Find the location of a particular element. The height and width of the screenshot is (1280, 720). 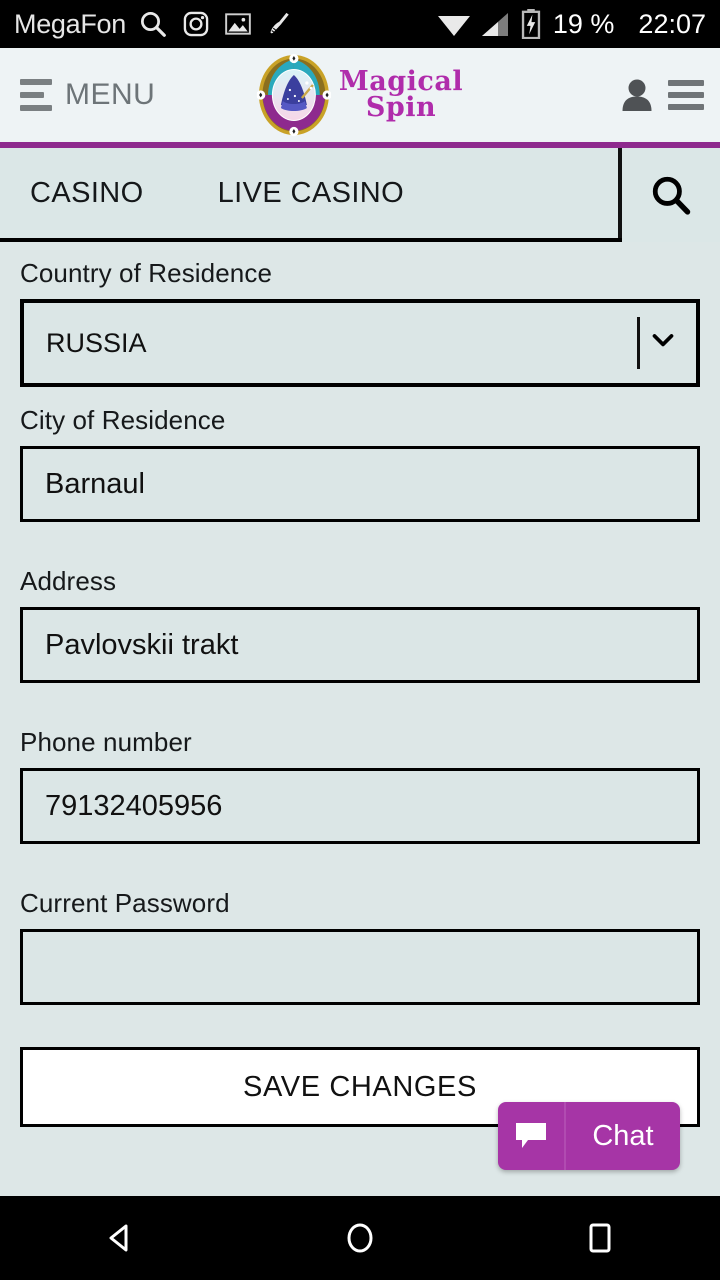

label-phone-number: Phone number is located at coordinates (106, 742).